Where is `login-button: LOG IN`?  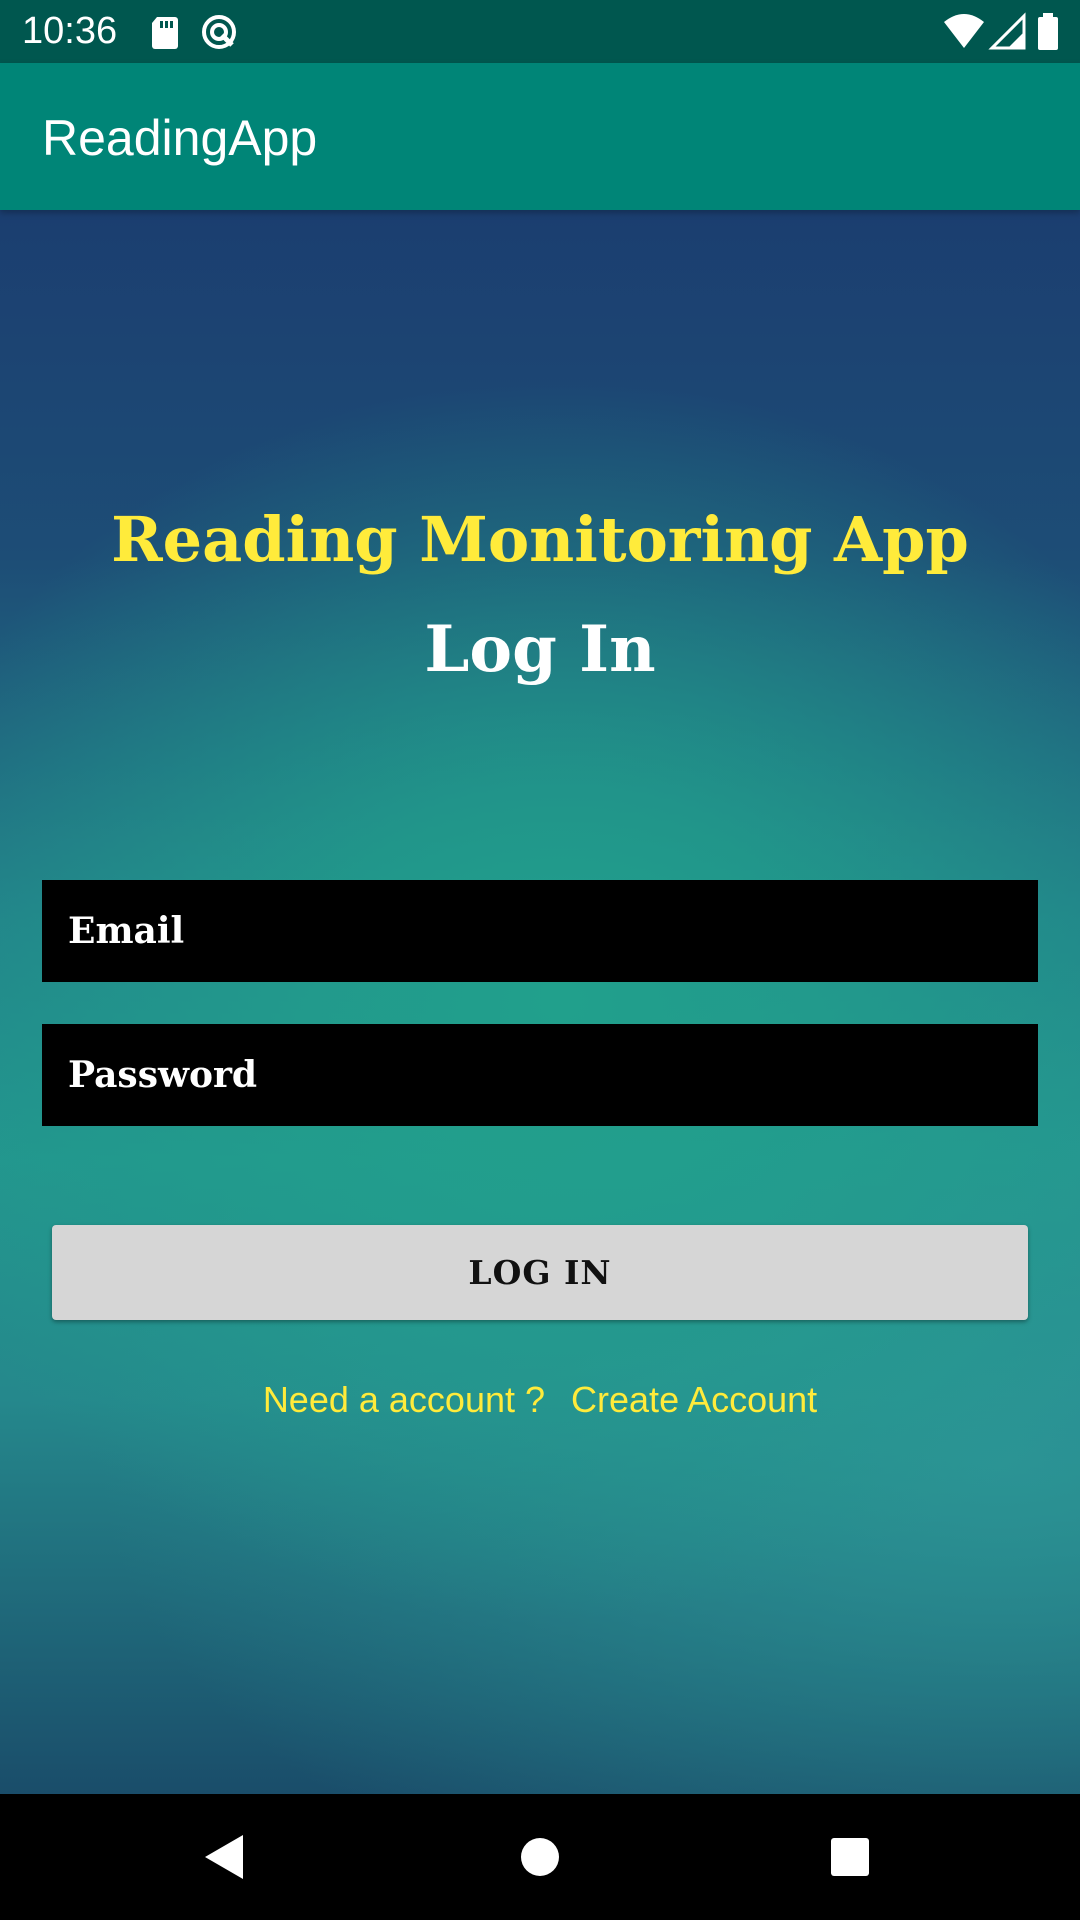 login-button: LOG IN is located at coordinates (540, 1272).